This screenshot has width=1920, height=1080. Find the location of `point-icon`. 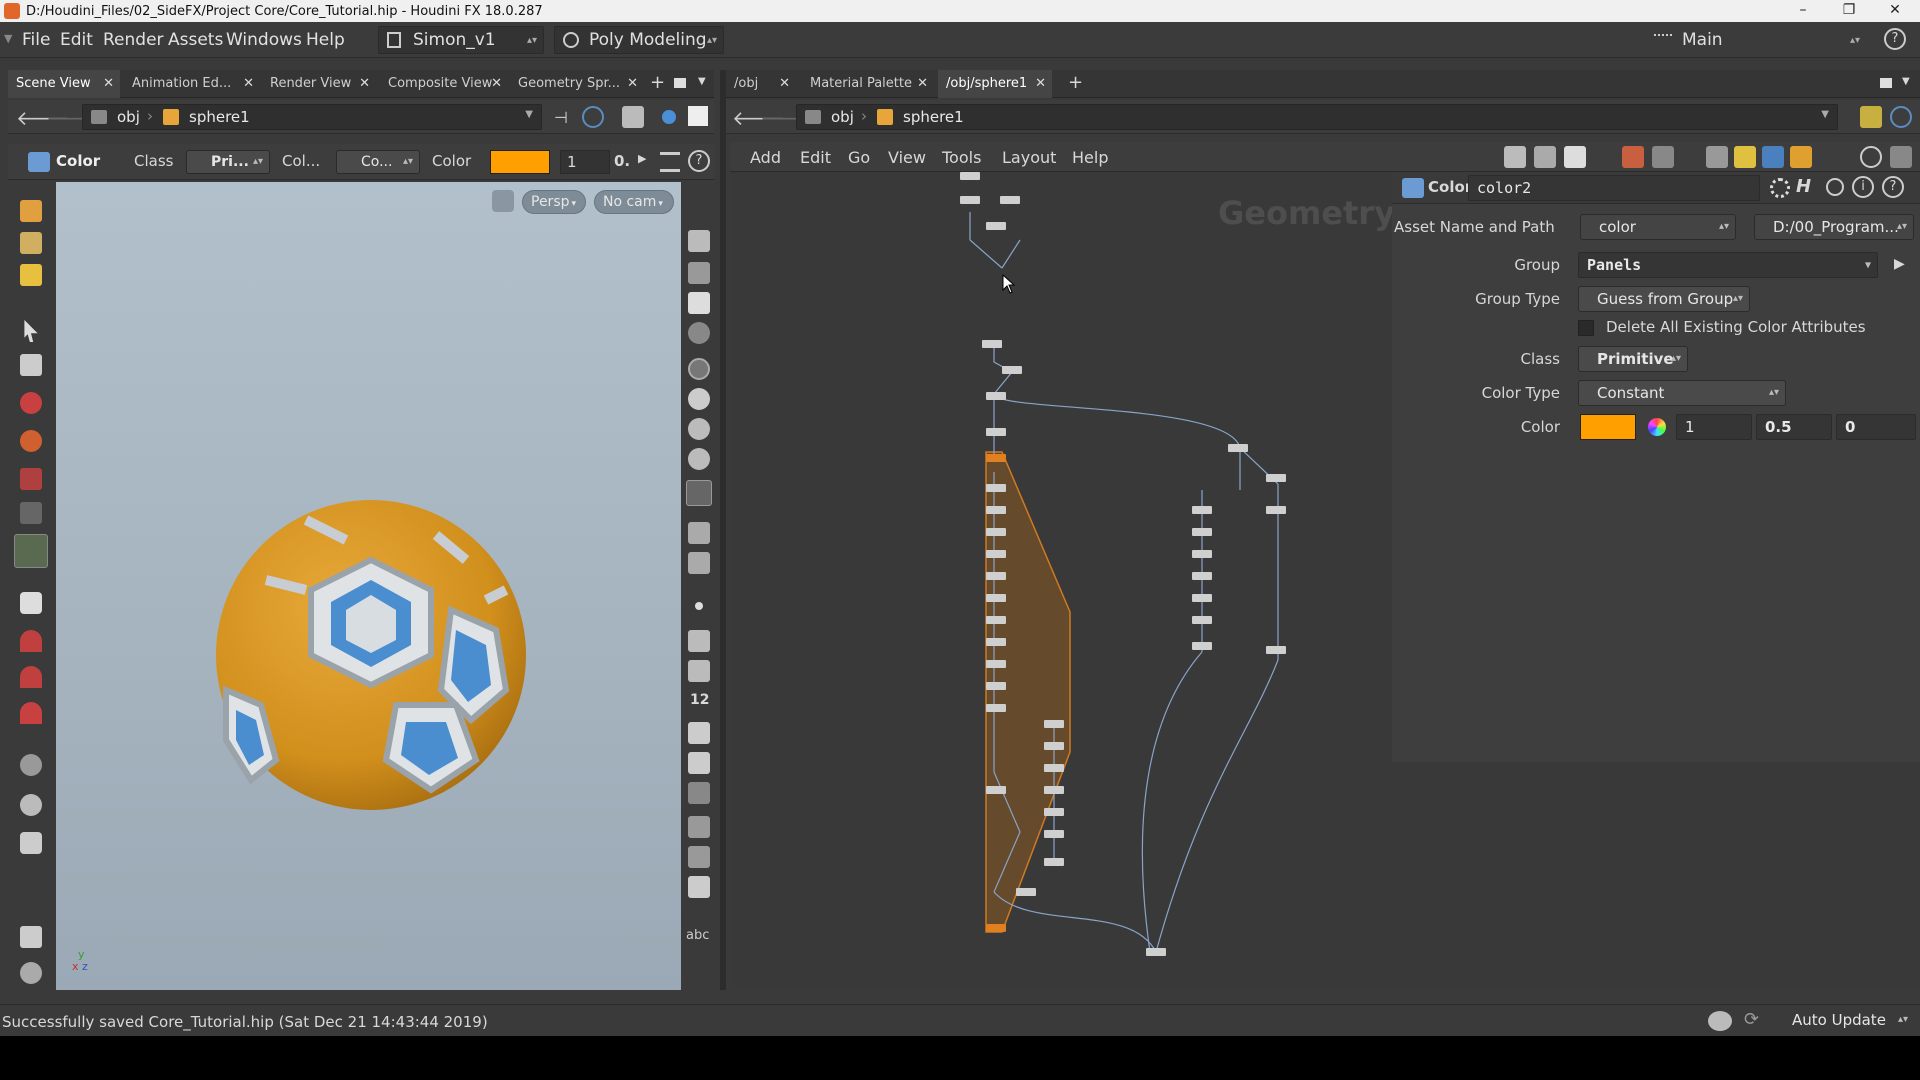

point-icon is located at coordinates (699, 606).